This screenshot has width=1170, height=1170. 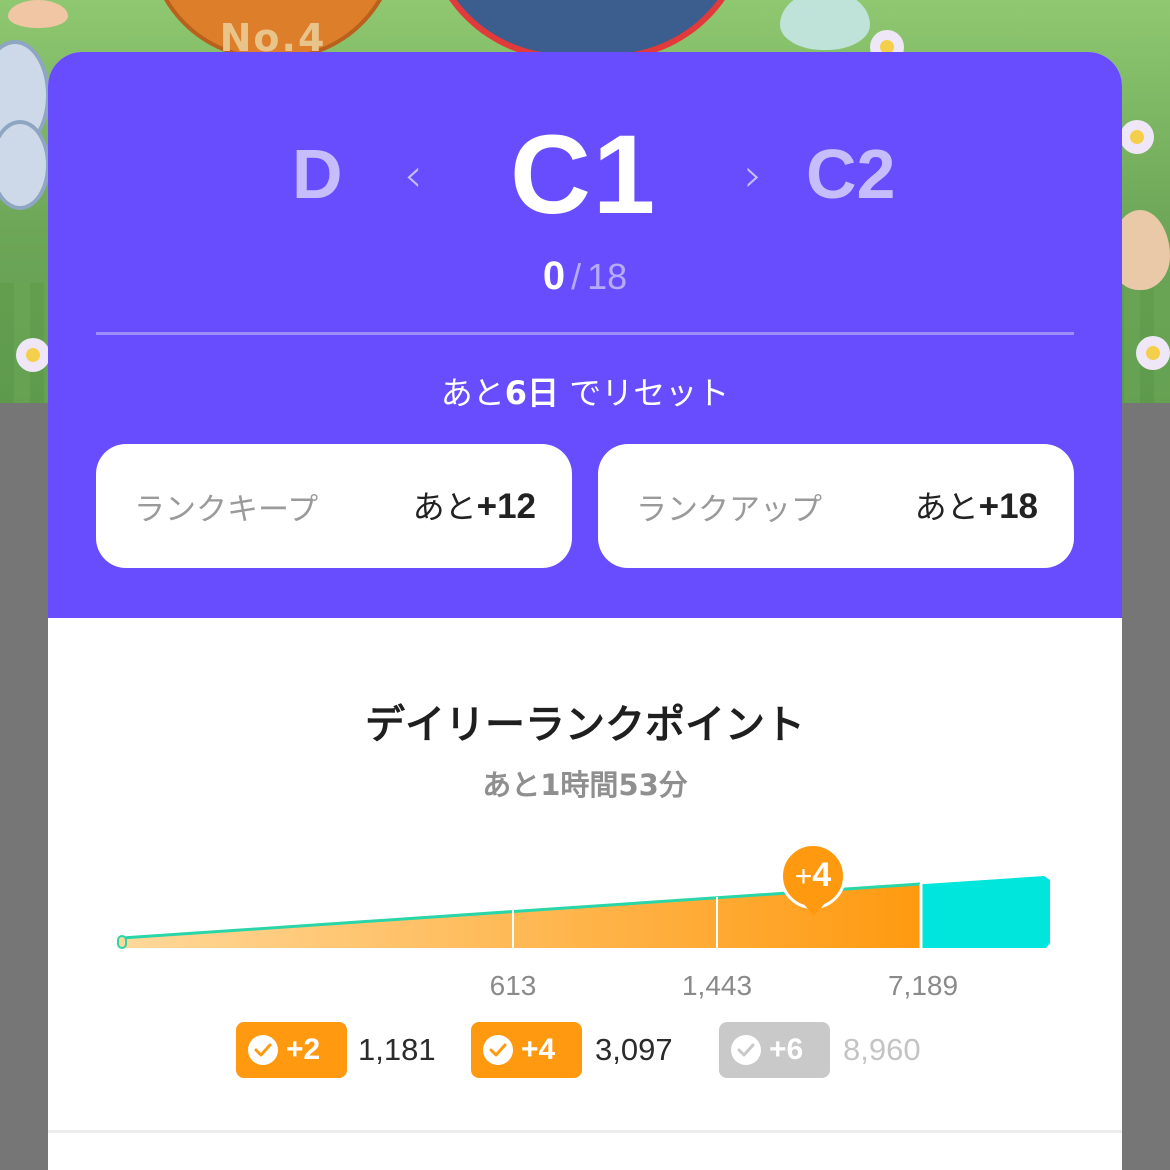 What do you see at coordinates (303, 1049) in the screenshot?
I see `reward-chip-label: +2` at bounding box center [303, 1049].